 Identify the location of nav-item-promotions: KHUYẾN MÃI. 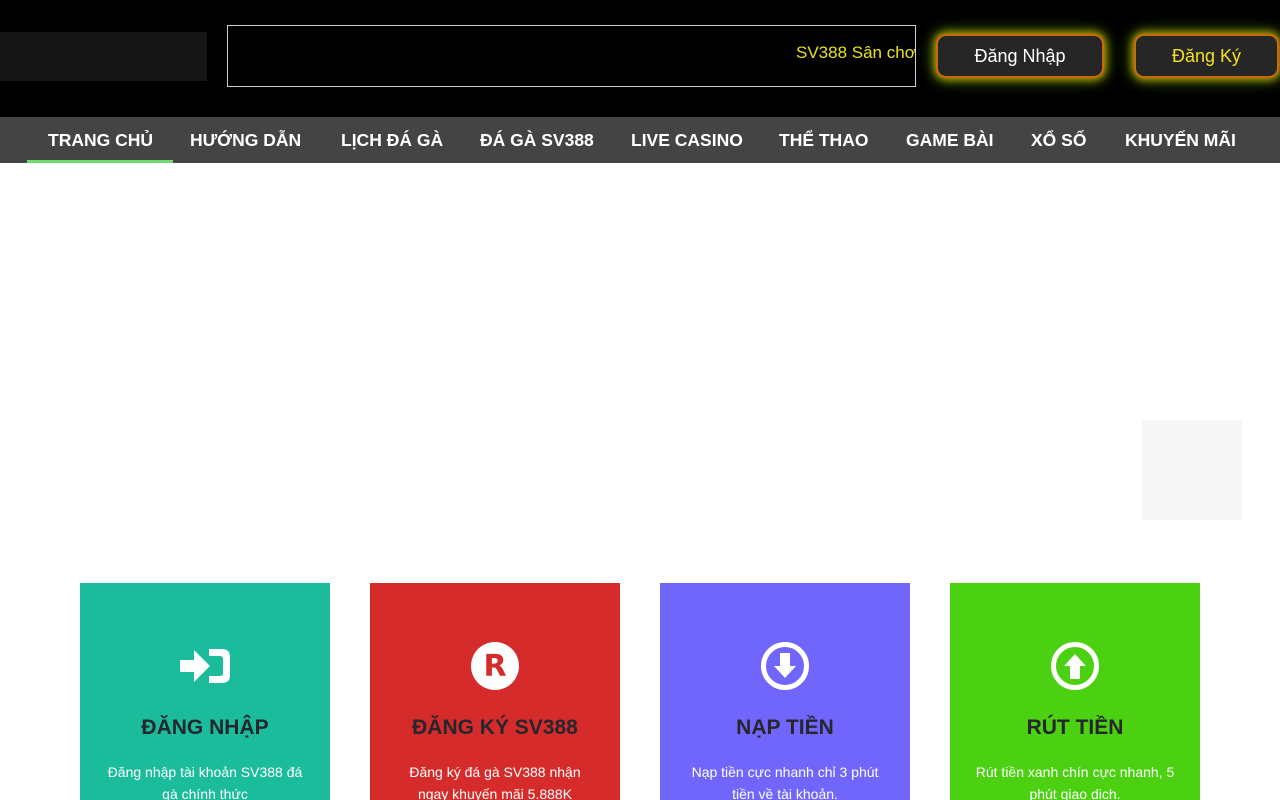
(1180, 140).